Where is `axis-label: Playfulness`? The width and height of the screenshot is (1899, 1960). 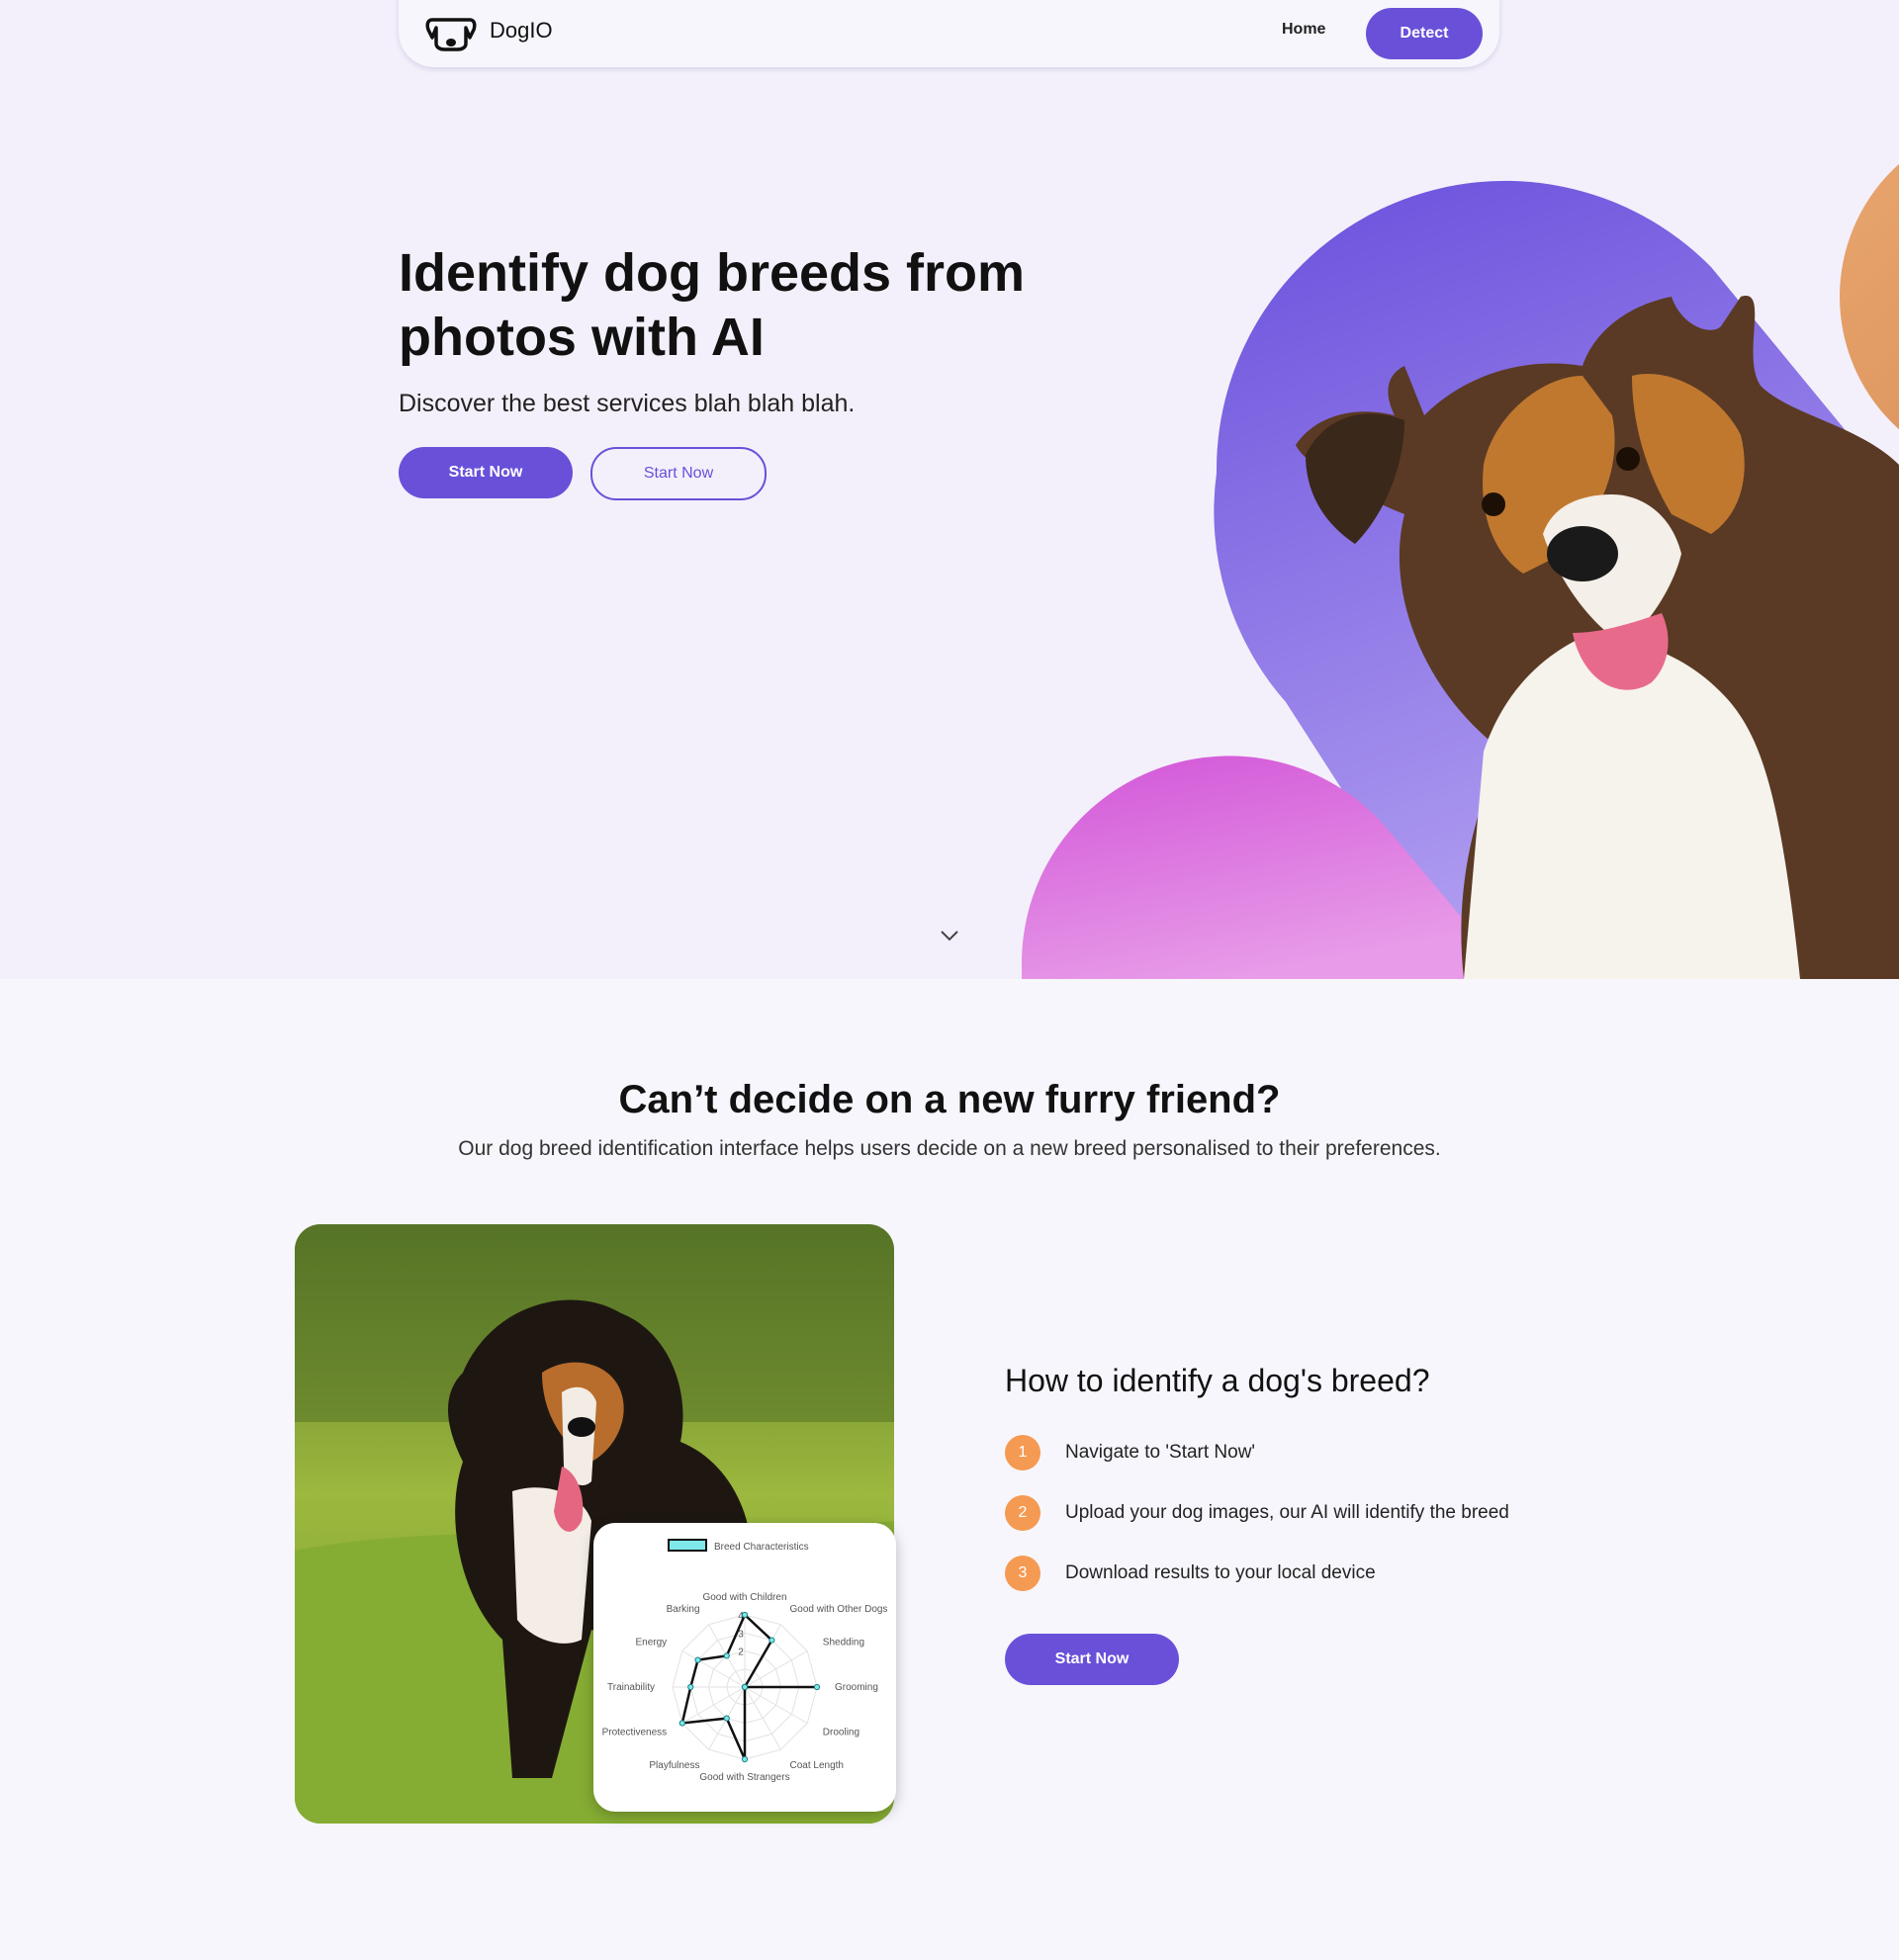 axis-label: Playfulness is located at coordinates (674, 1765).